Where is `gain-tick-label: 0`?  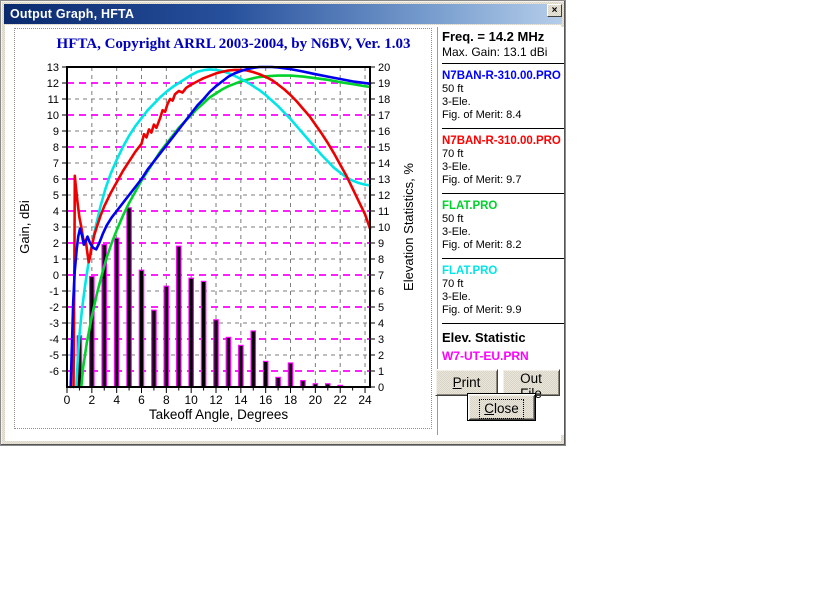
gain-tick-label: 0 is located at coordinates (56, 276).